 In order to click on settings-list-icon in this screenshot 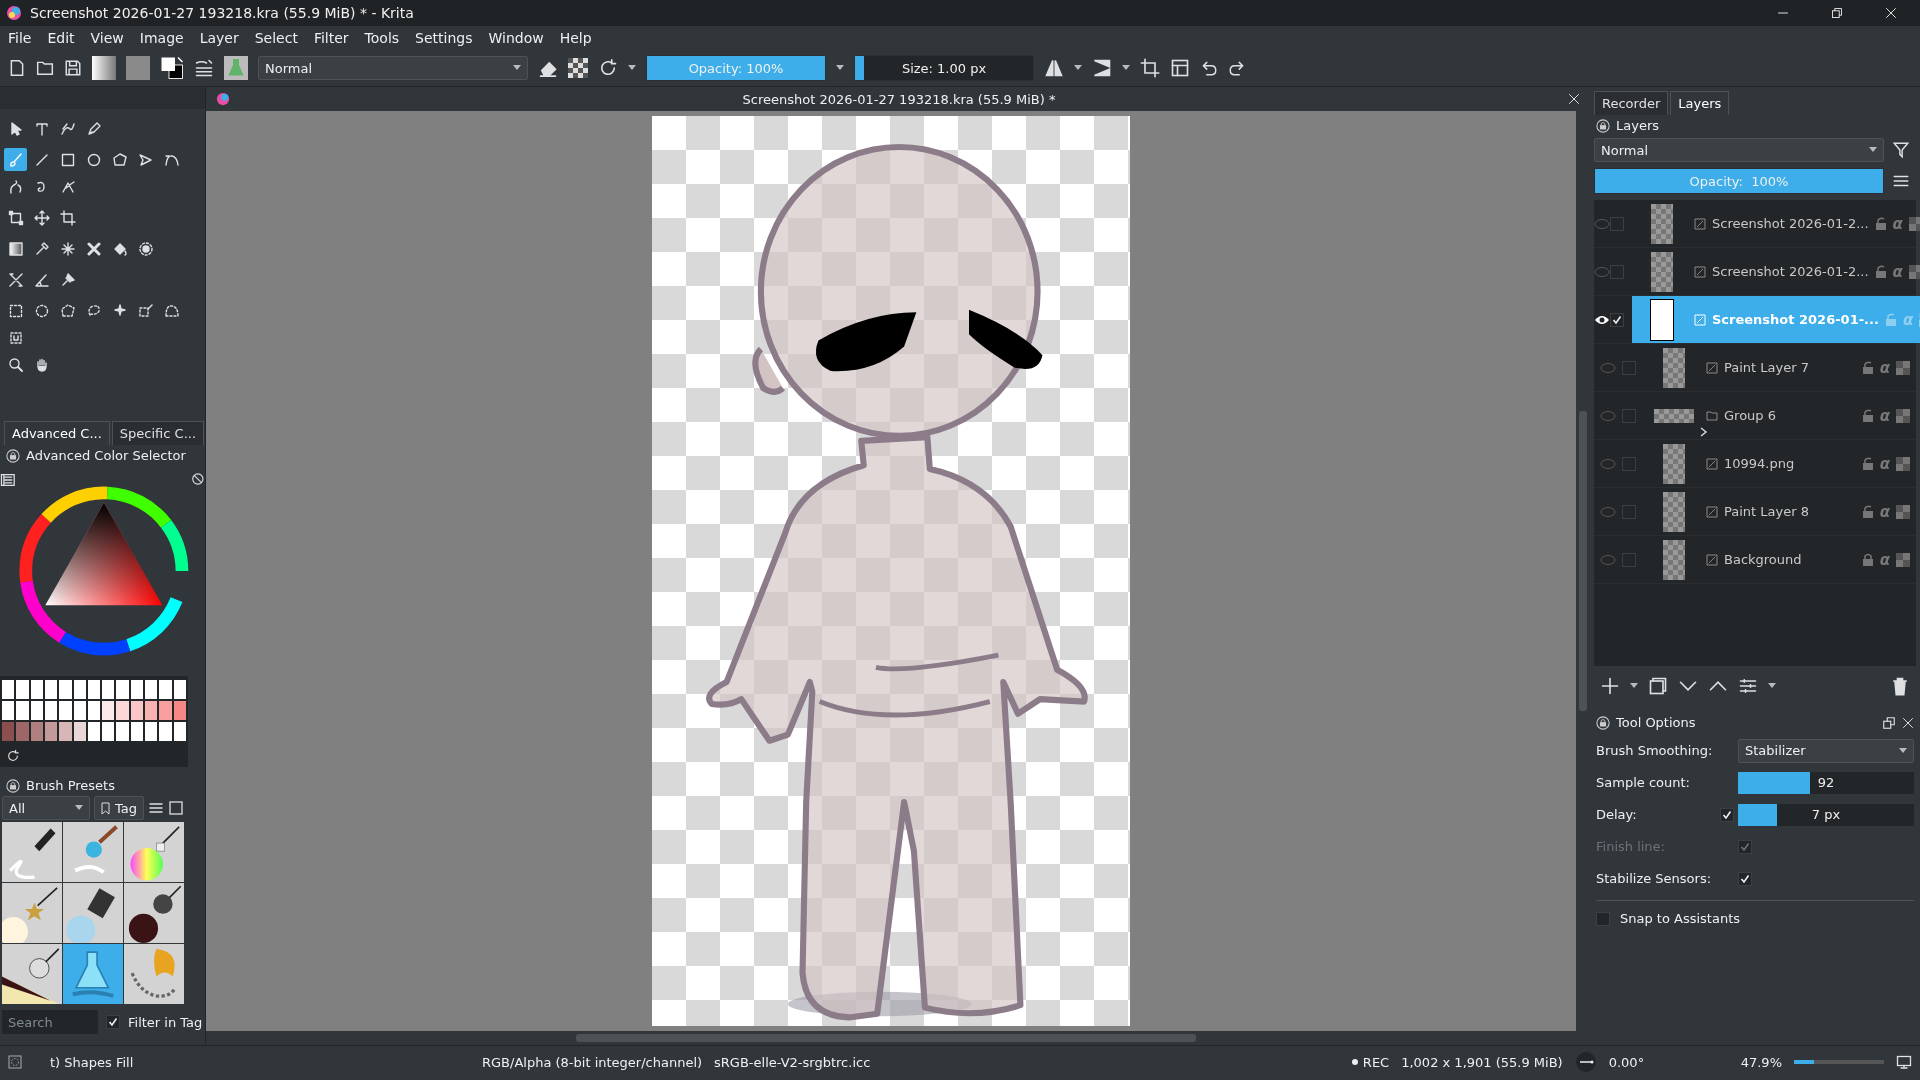, I will do `click(8, 480)`.